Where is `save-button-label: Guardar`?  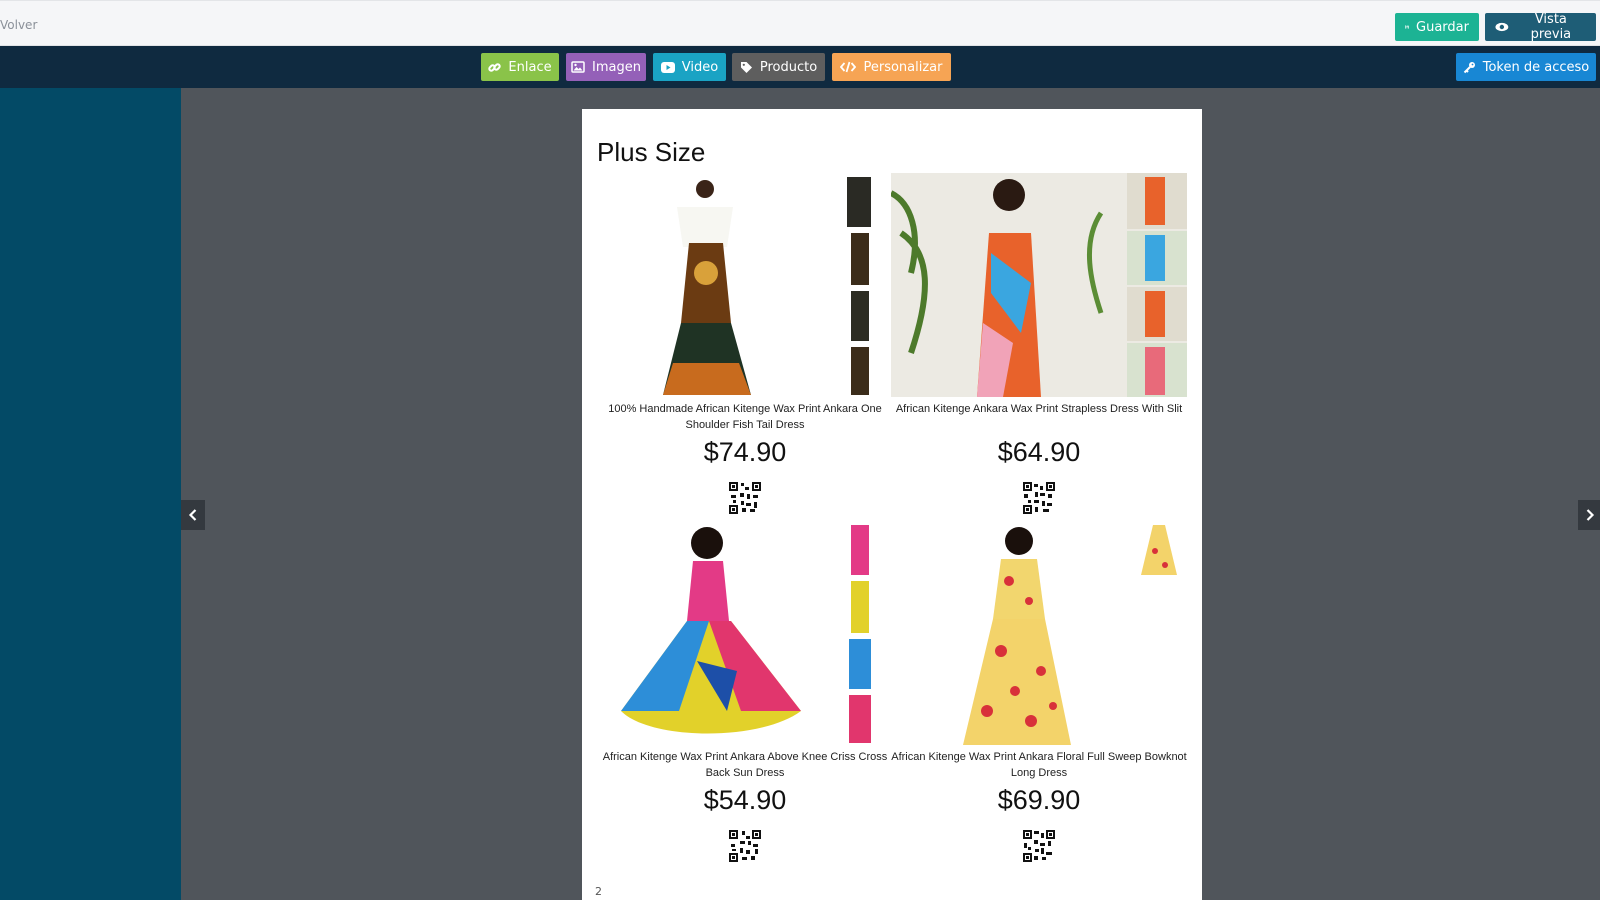 save-button-label: Guardar is located at coordinates (1442, 27).